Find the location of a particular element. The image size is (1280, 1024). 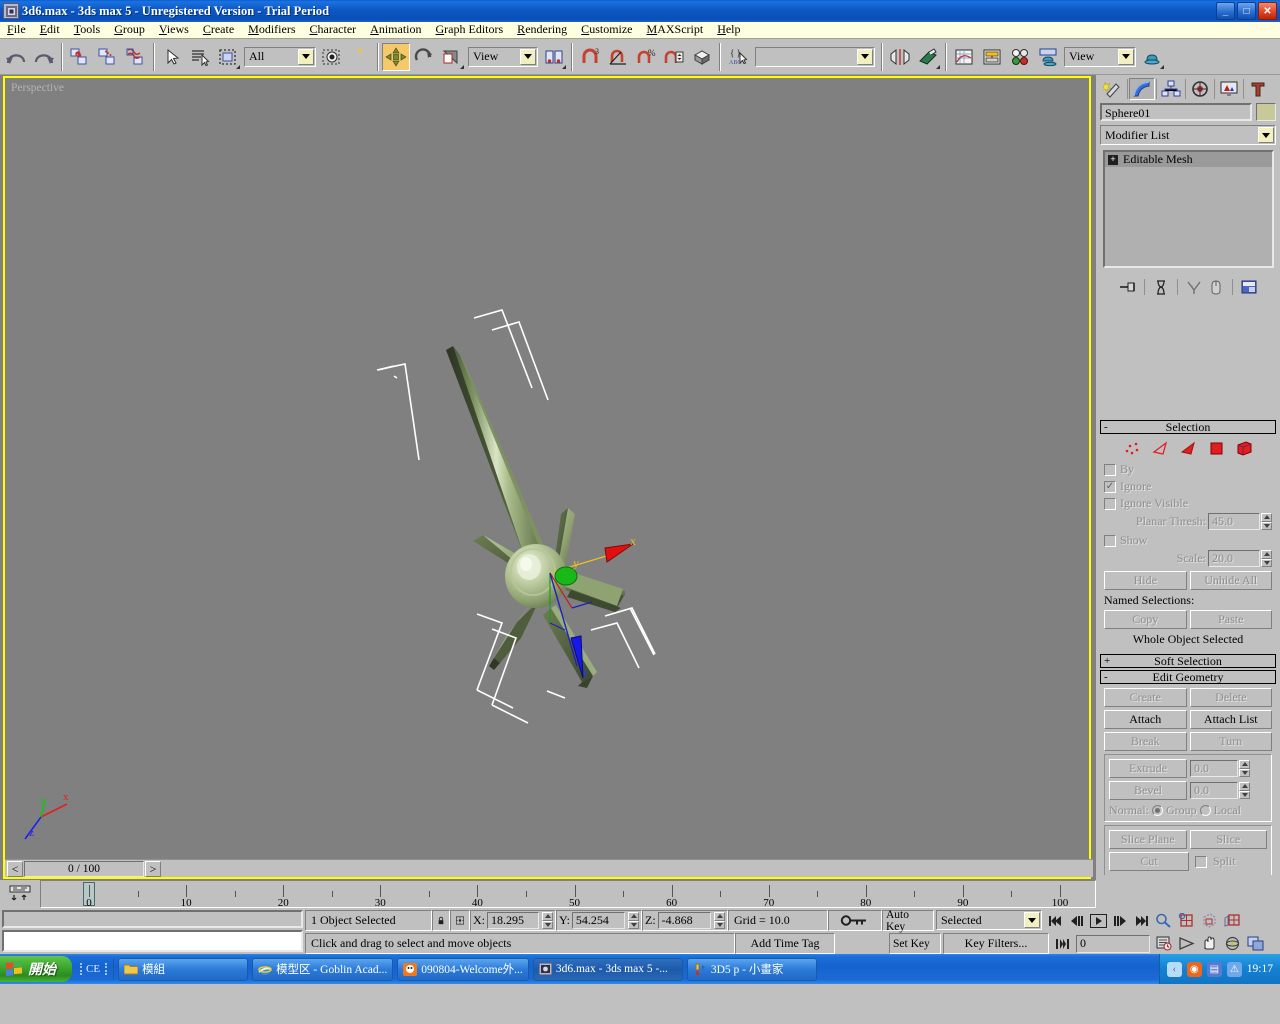

close-button: ✕ is located at coordinates (1267, 11).